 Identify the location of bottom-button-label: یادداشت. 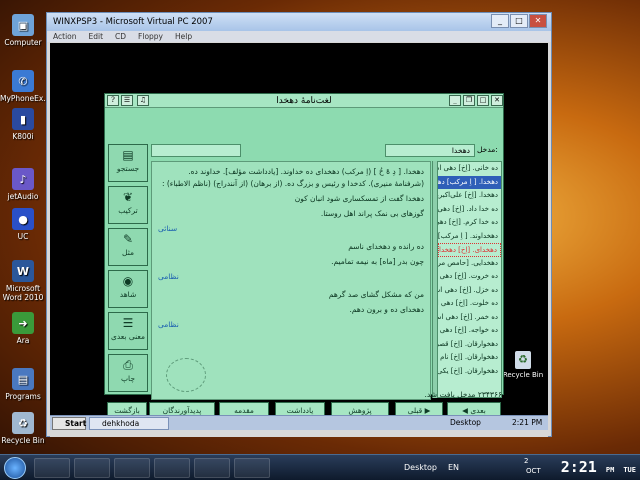
(300, 410).